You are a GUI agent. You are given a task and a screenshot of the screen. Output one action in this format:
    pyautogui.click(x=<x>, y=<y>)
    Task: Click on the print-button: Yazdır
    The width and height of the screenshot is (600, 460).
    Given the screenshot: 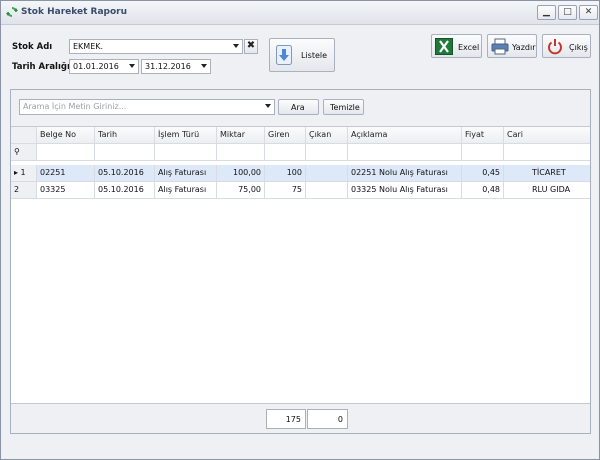 What is the action you would take?
    pyautogui.click(x=512, y=46)
    